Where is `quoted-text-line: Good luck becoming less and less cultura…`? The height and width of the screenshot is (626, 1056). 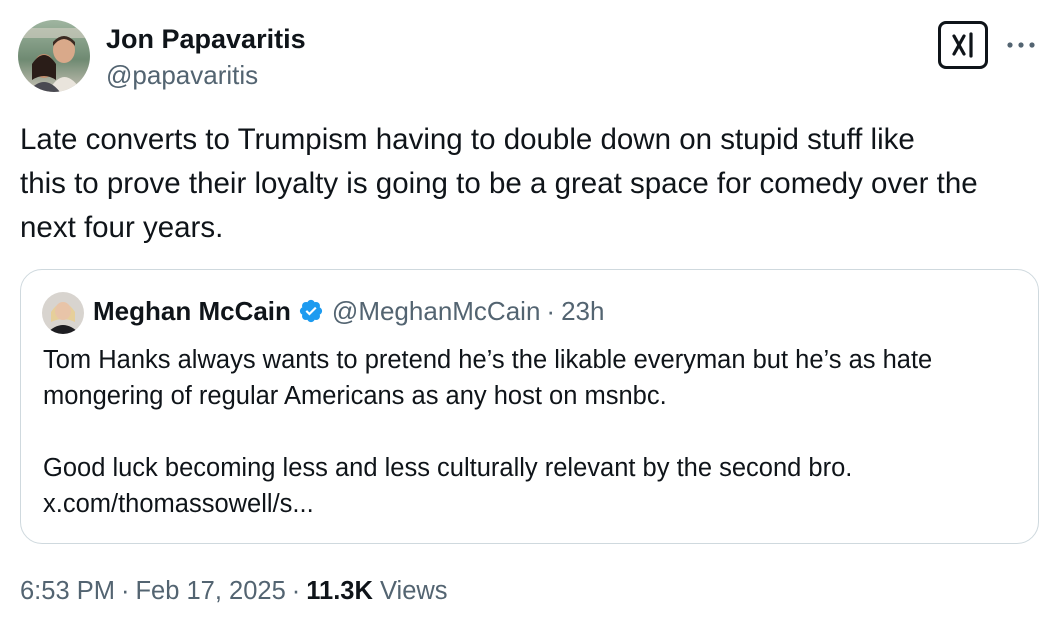
quoted-text-line: Good luck becoming less and less cultura… is located at coordinates (448, 468).